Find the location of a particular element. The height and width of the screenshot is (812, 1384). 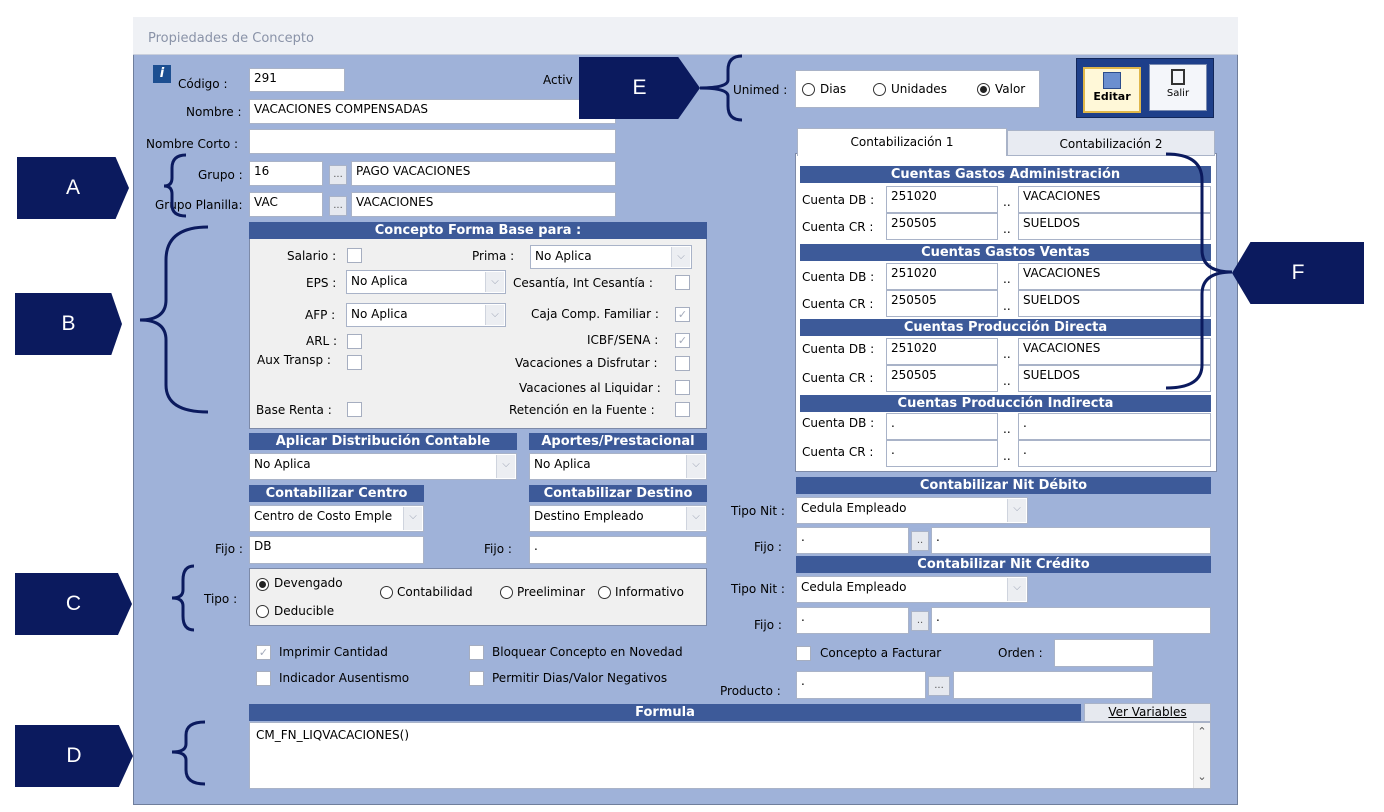

bracket-b is located at coordinates (174, 319).